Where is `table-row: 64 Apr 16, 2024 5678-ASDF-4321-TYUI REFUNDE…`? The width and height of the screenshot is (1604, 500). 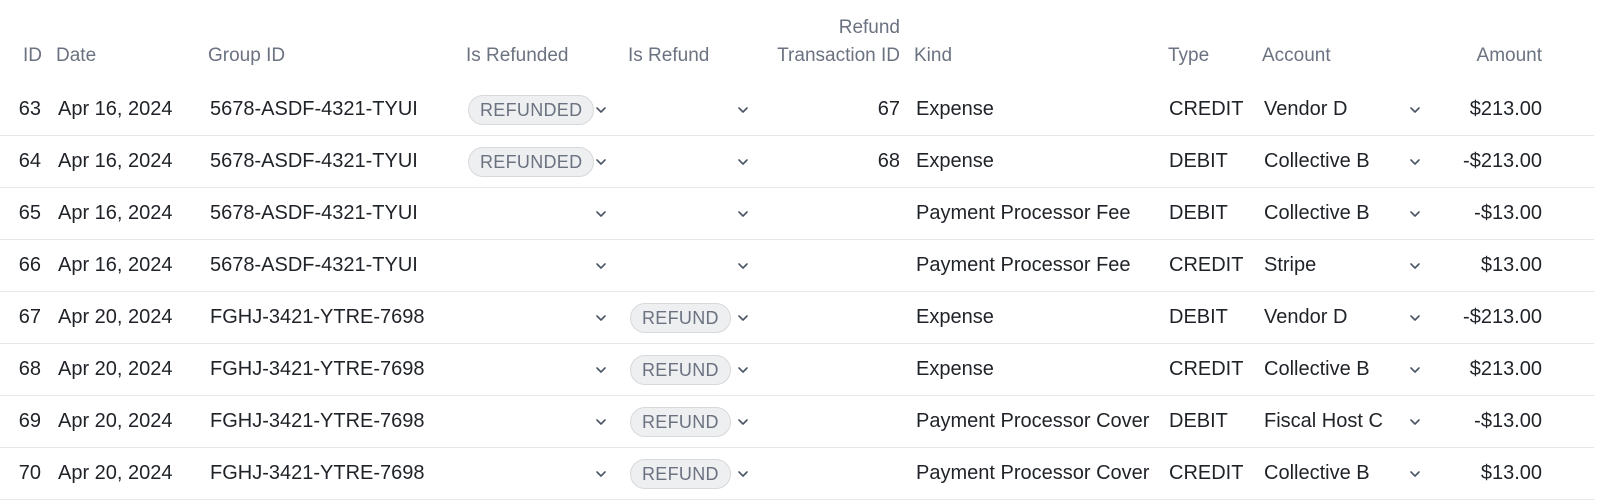
table-row: 64 Apr 16, 2024 5678-ASDF-4321-TYUI REFUNDE… is located at coordinates (797, 162).